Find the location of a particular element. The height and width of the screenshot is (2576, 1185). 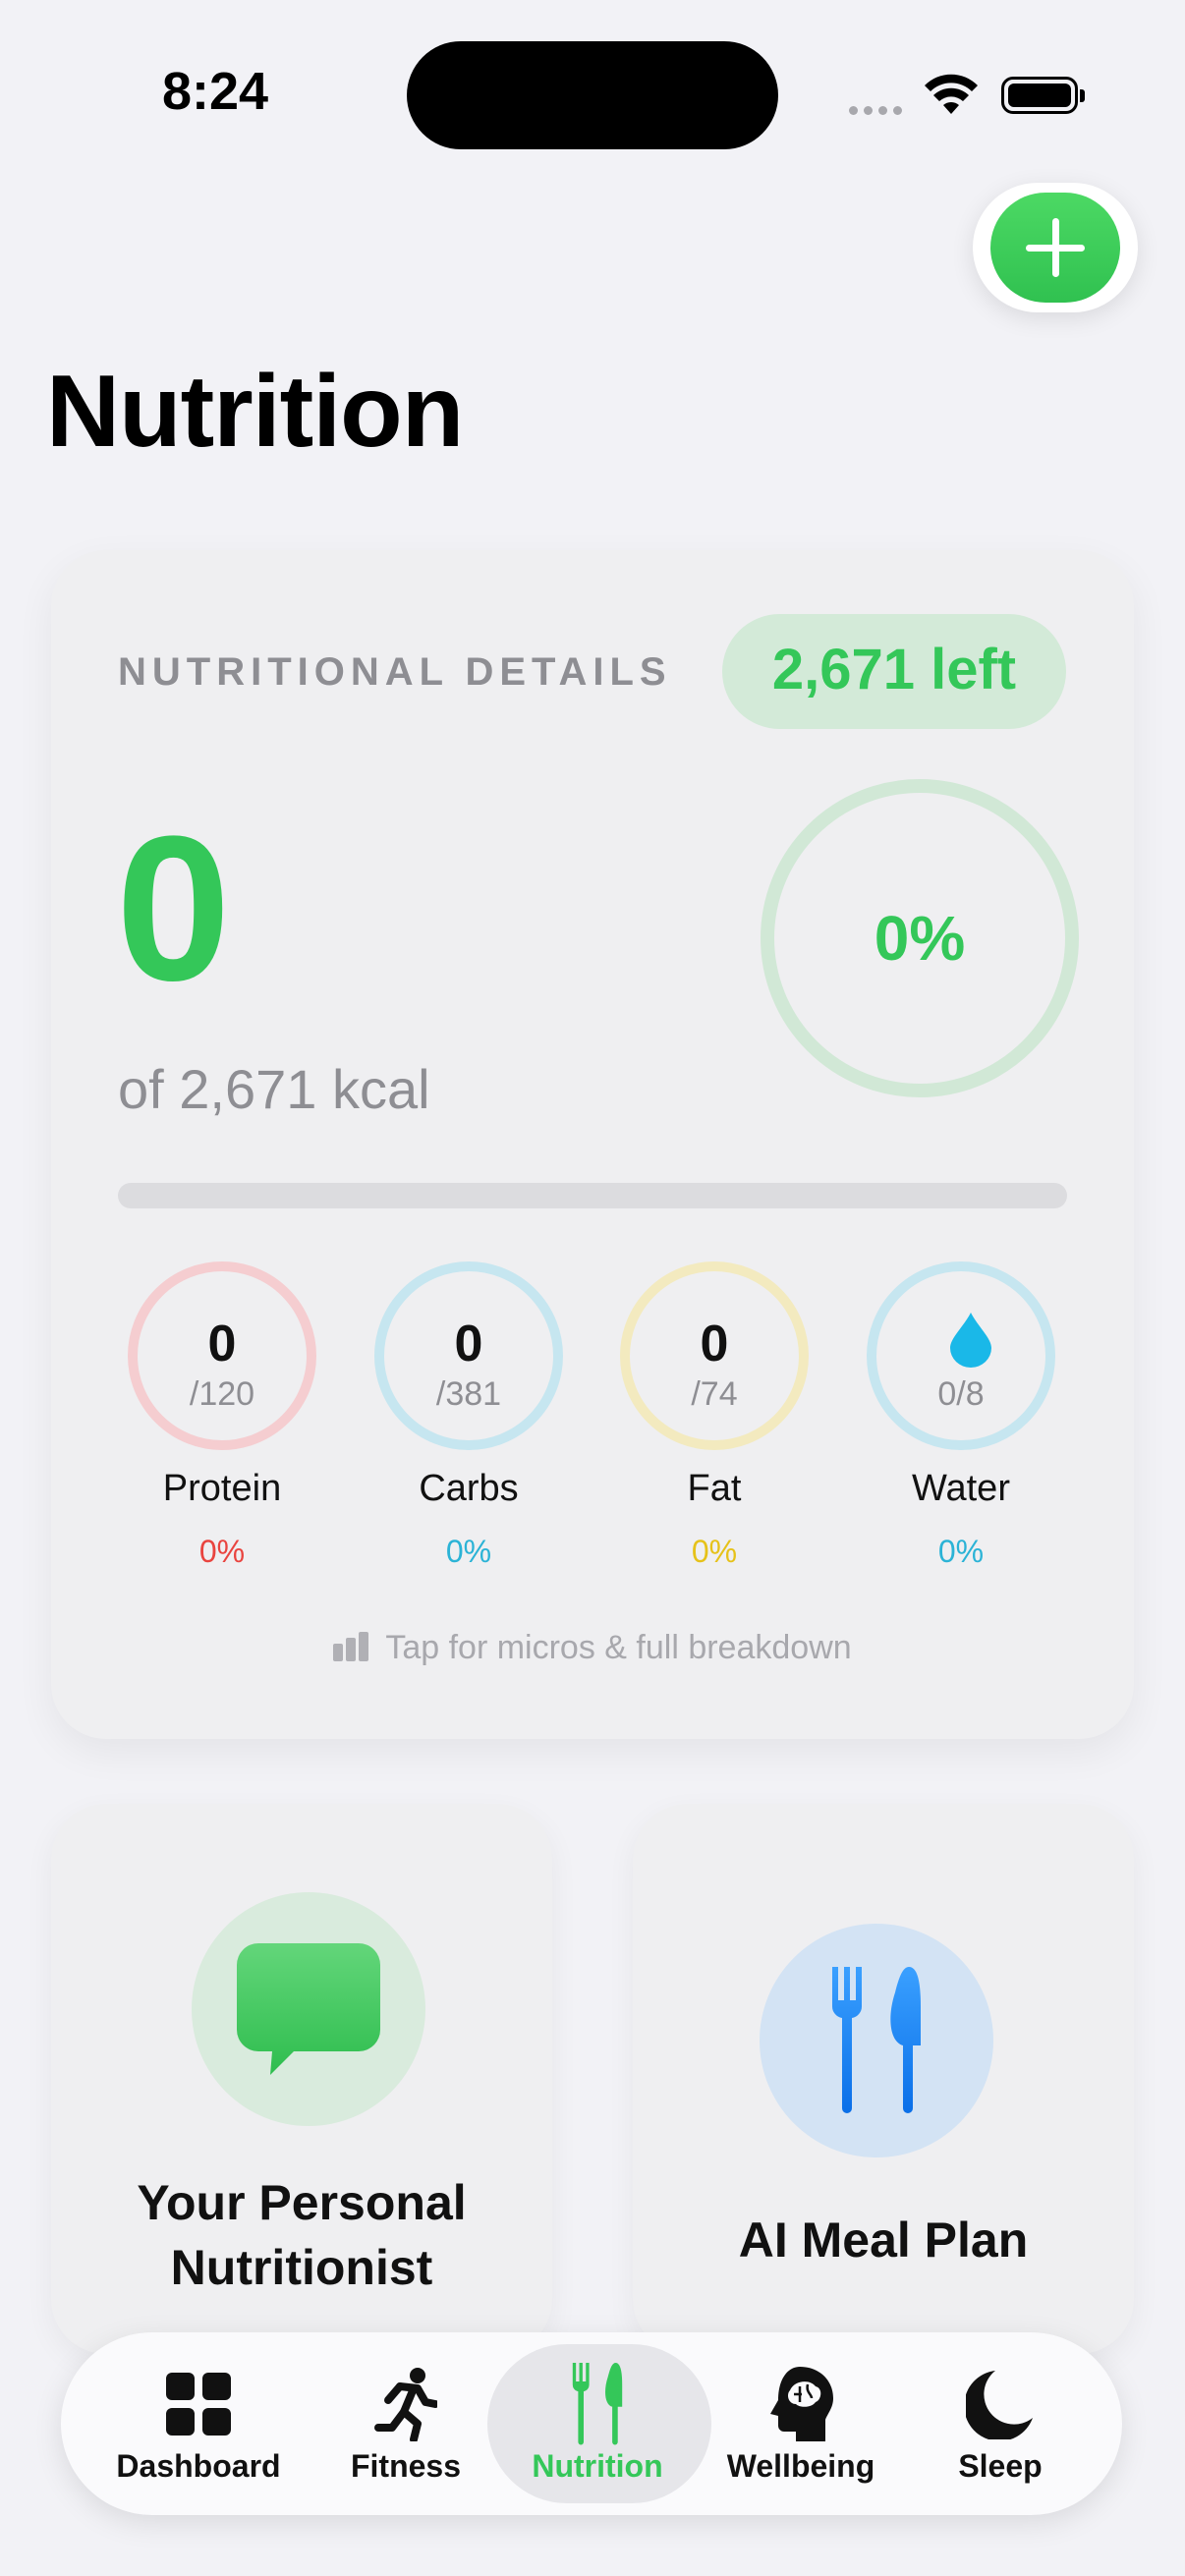

calories-consumed: 0 is located at coordinates (174, 908).